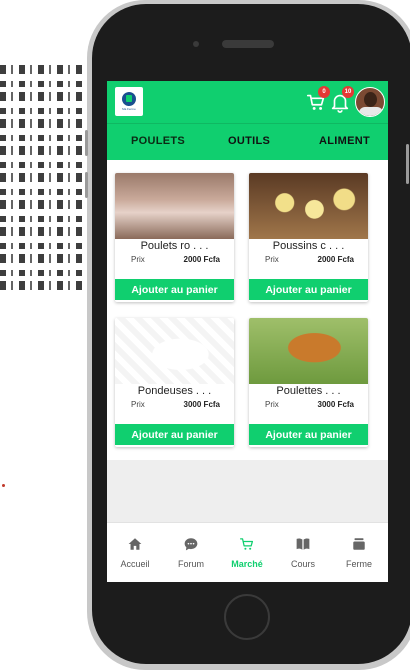 Image resolution: width=410 pixels, height=670 pixels. Describe the element at coordinates (308, 246) in the screenshot. I see `product-title: Poussins c . . .` at that location.